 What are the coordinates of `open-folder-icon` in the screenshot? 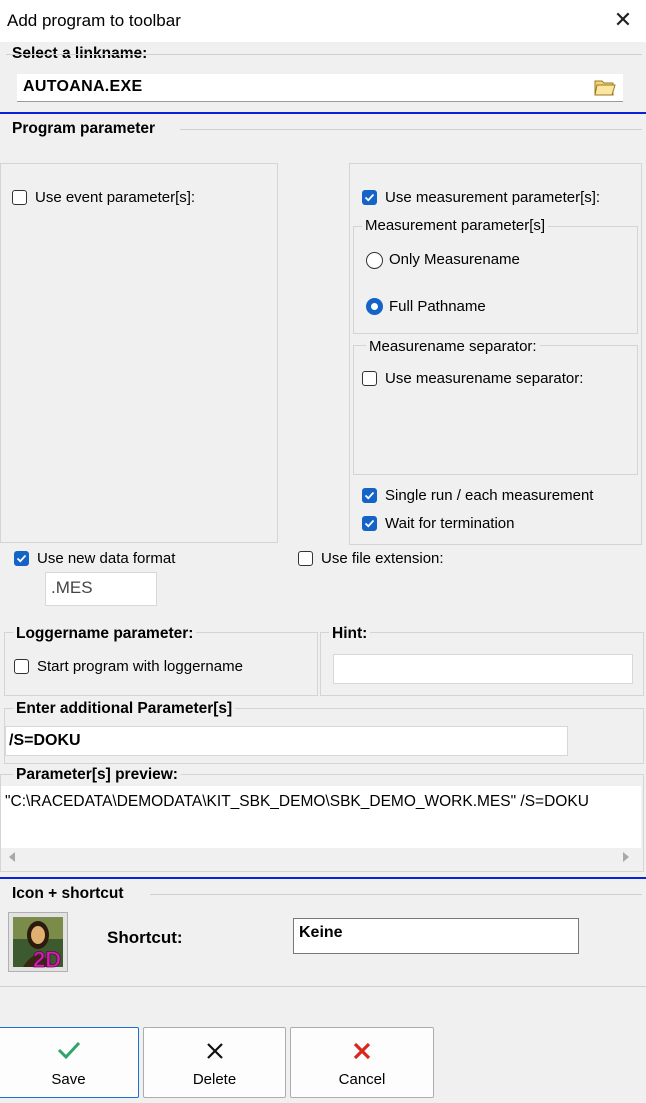 It's located at (605, 89).